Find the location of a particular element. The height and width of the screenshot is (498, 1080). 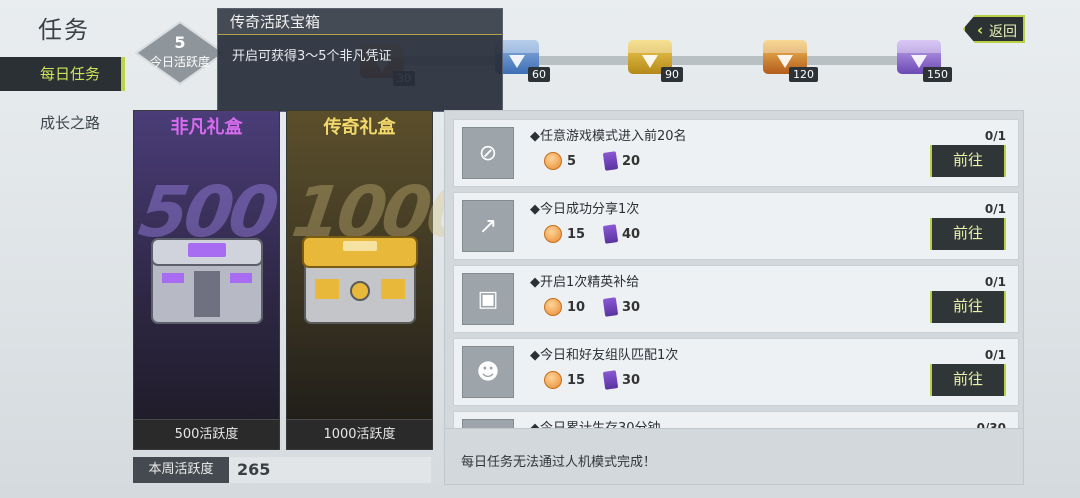

task-title: ◆今日成功分享1次 is located at coordinates (585, 209).